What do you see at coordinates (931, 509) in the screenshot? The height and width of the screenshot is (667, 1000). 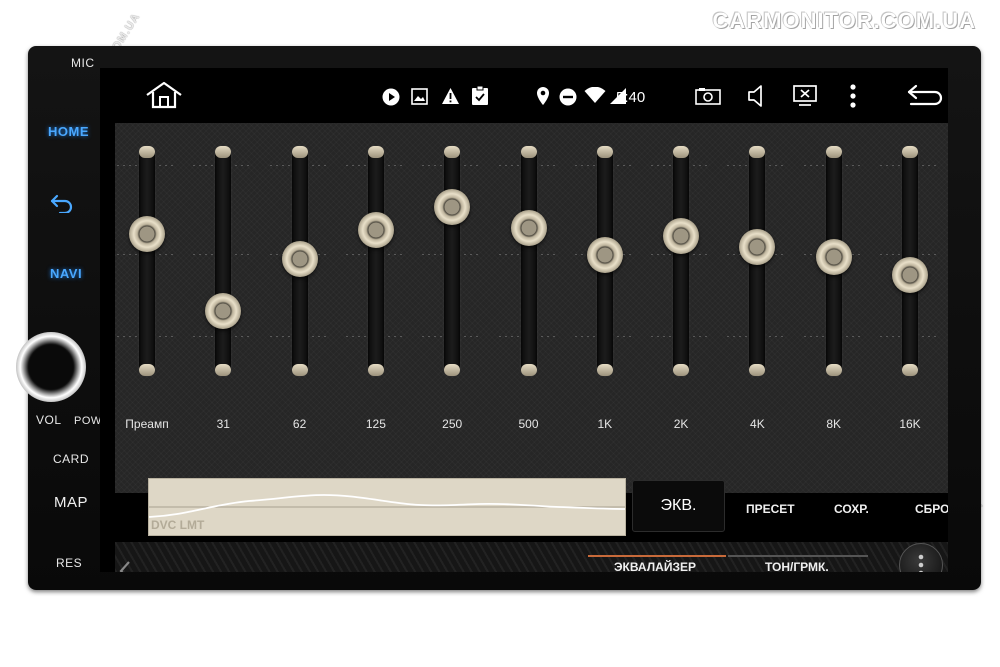 I see `reset-button: СБРОС` at bounding box center [931, 509].